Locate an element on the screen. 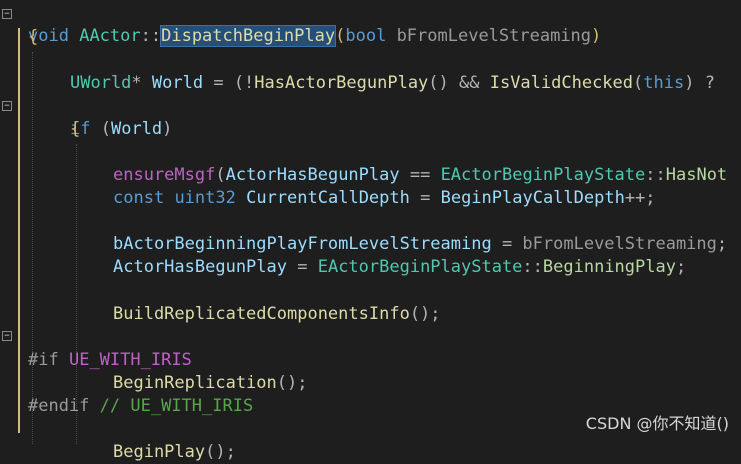 The image size is (741, 464). code-line-15: #if UE_WITH_IRIS is located at coordinates (110, 348).